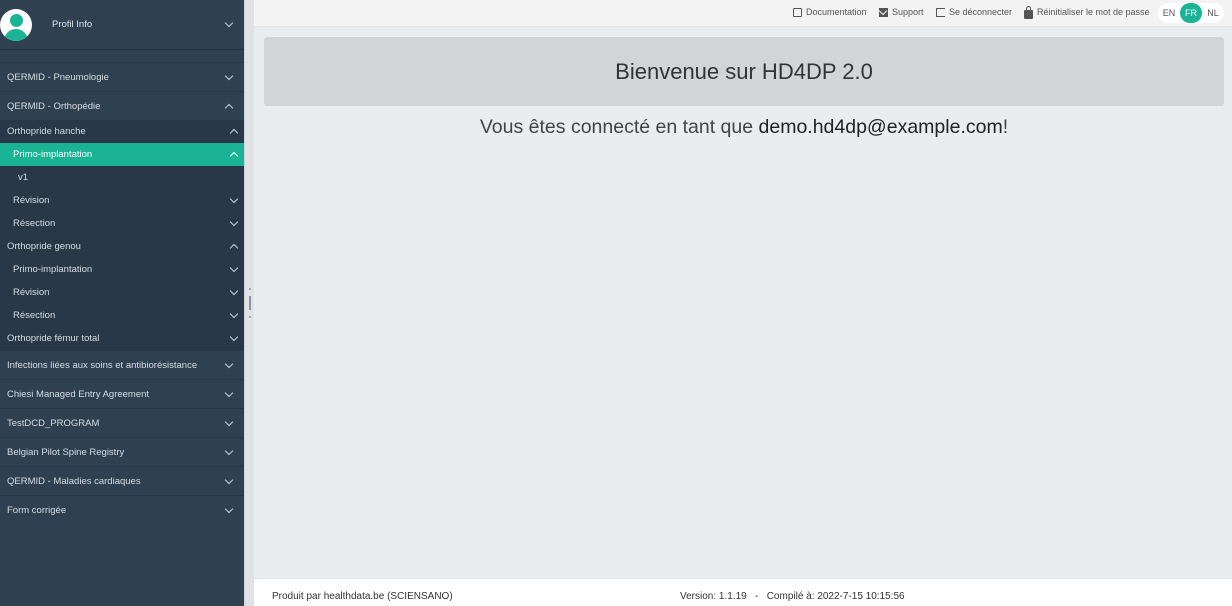 The width and height of the screenshot is (1232, 606). Describe the element at coordinates (122, 480) in the screenshot. I see `sidebar-item-qermid-cardiaques: QERMID - Maladies cardiaques` at that location.